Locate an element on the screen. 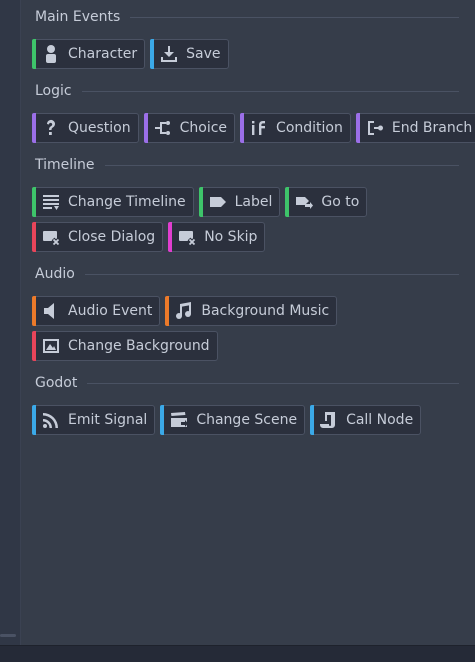  emit-signal-event-button: Emit Signal is located at coordinates (94, 420).